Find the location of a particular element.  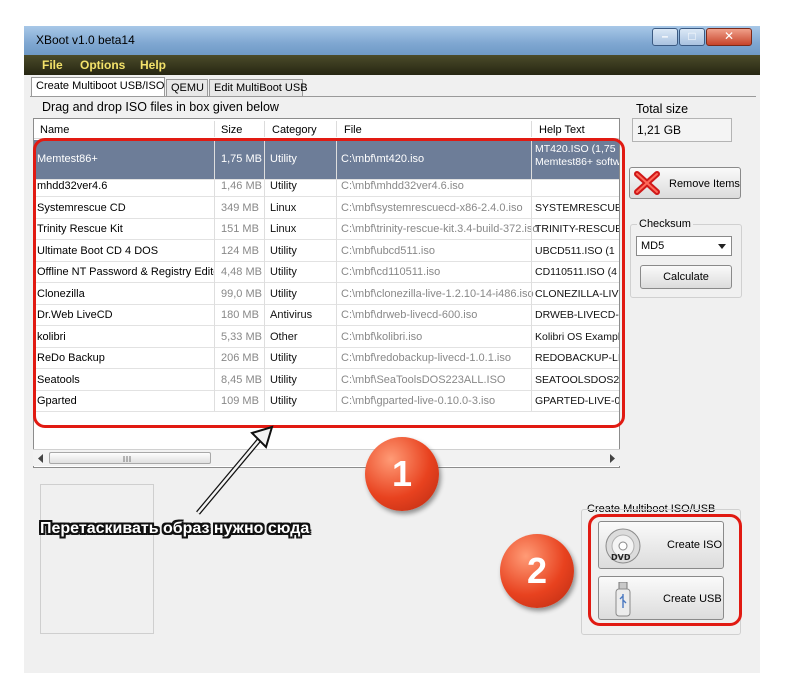

close-button: ✕ is located at coordinates (729, 37).